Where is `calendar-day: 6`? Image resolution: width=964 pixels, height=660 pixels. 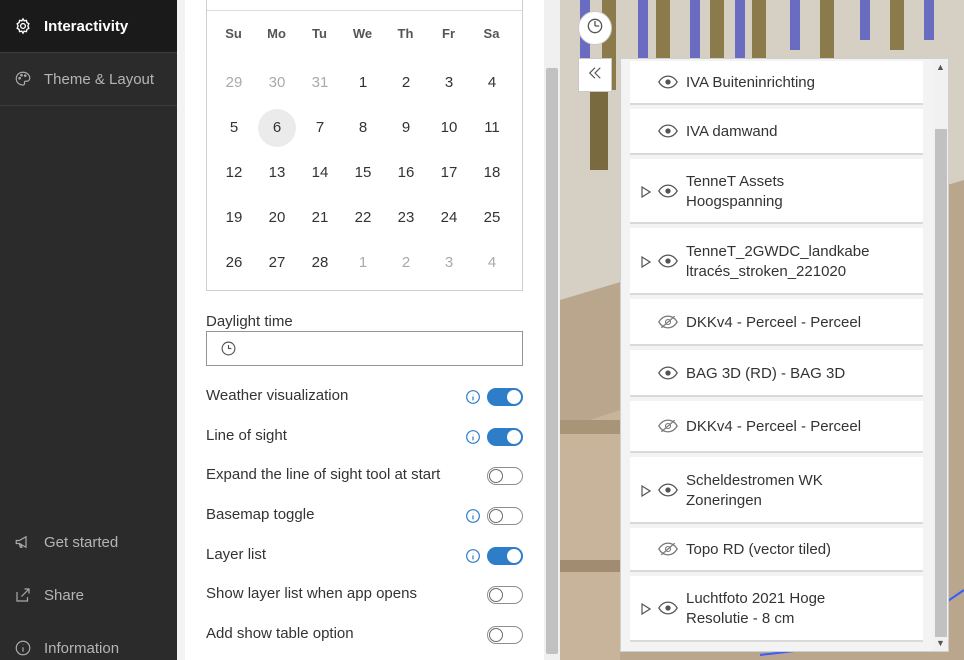 calendar-day: 6 is located at coordinates (277, 128).